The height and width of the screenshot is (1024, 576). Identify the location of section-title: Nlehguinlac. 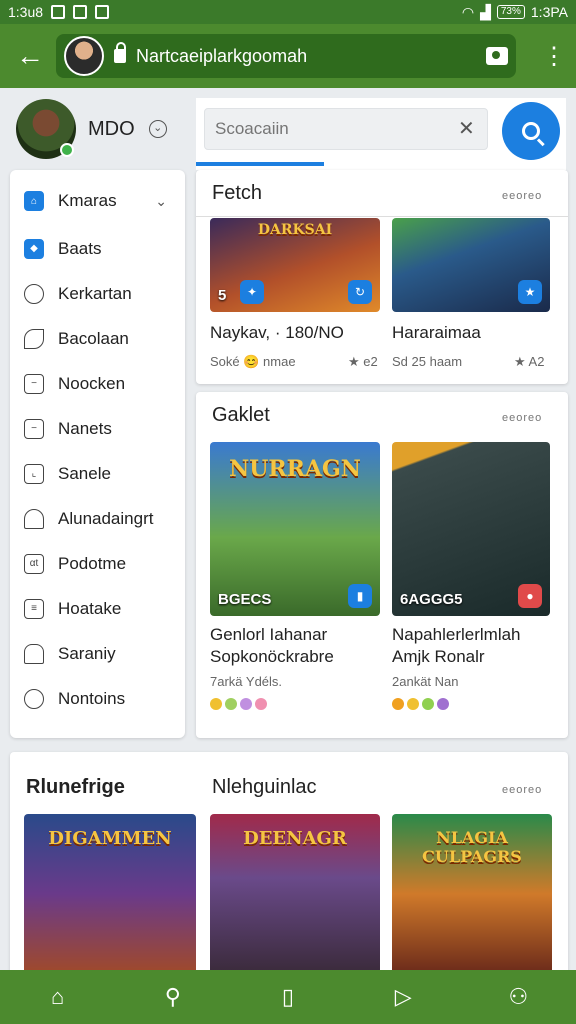
(264, 787).